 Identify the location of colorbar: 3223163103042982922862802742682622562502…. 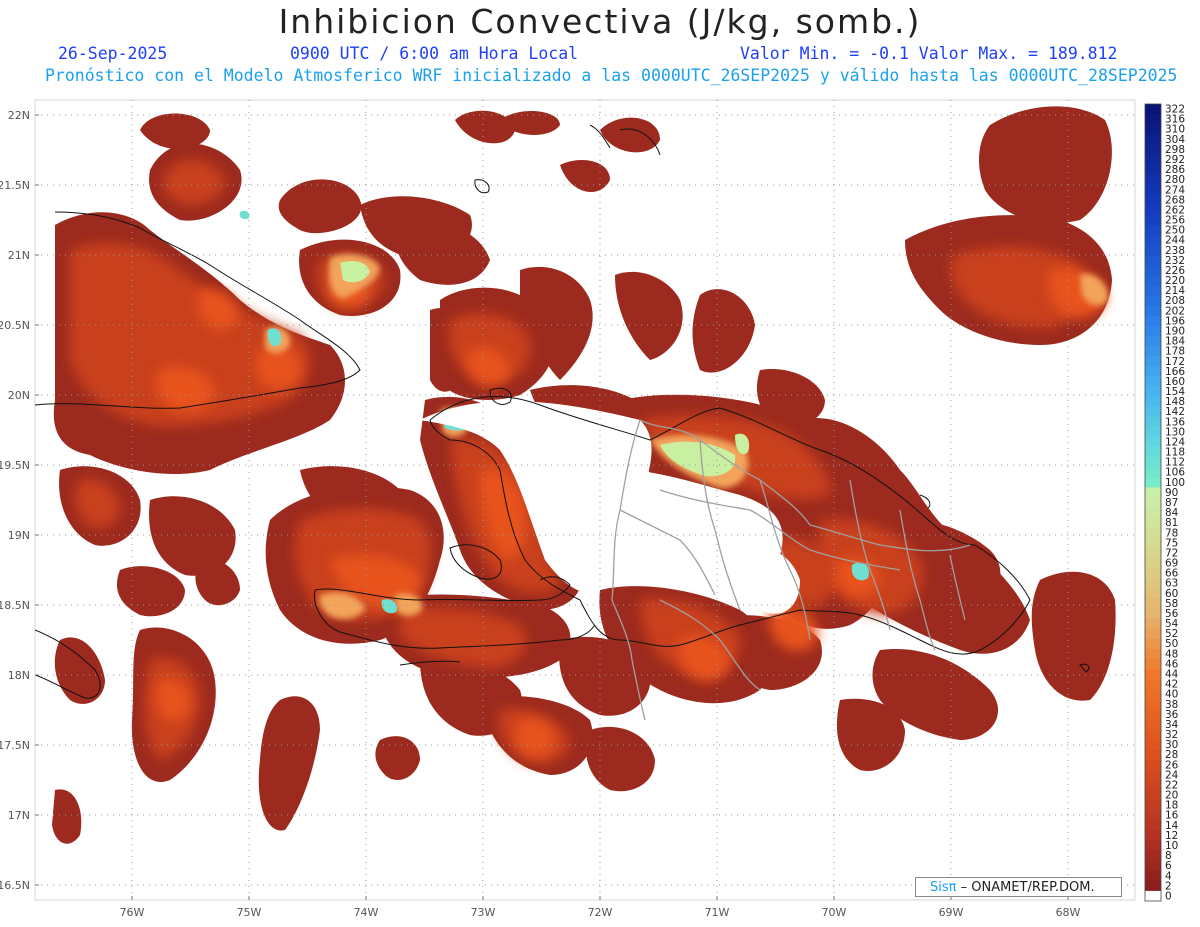
(1164, 503).